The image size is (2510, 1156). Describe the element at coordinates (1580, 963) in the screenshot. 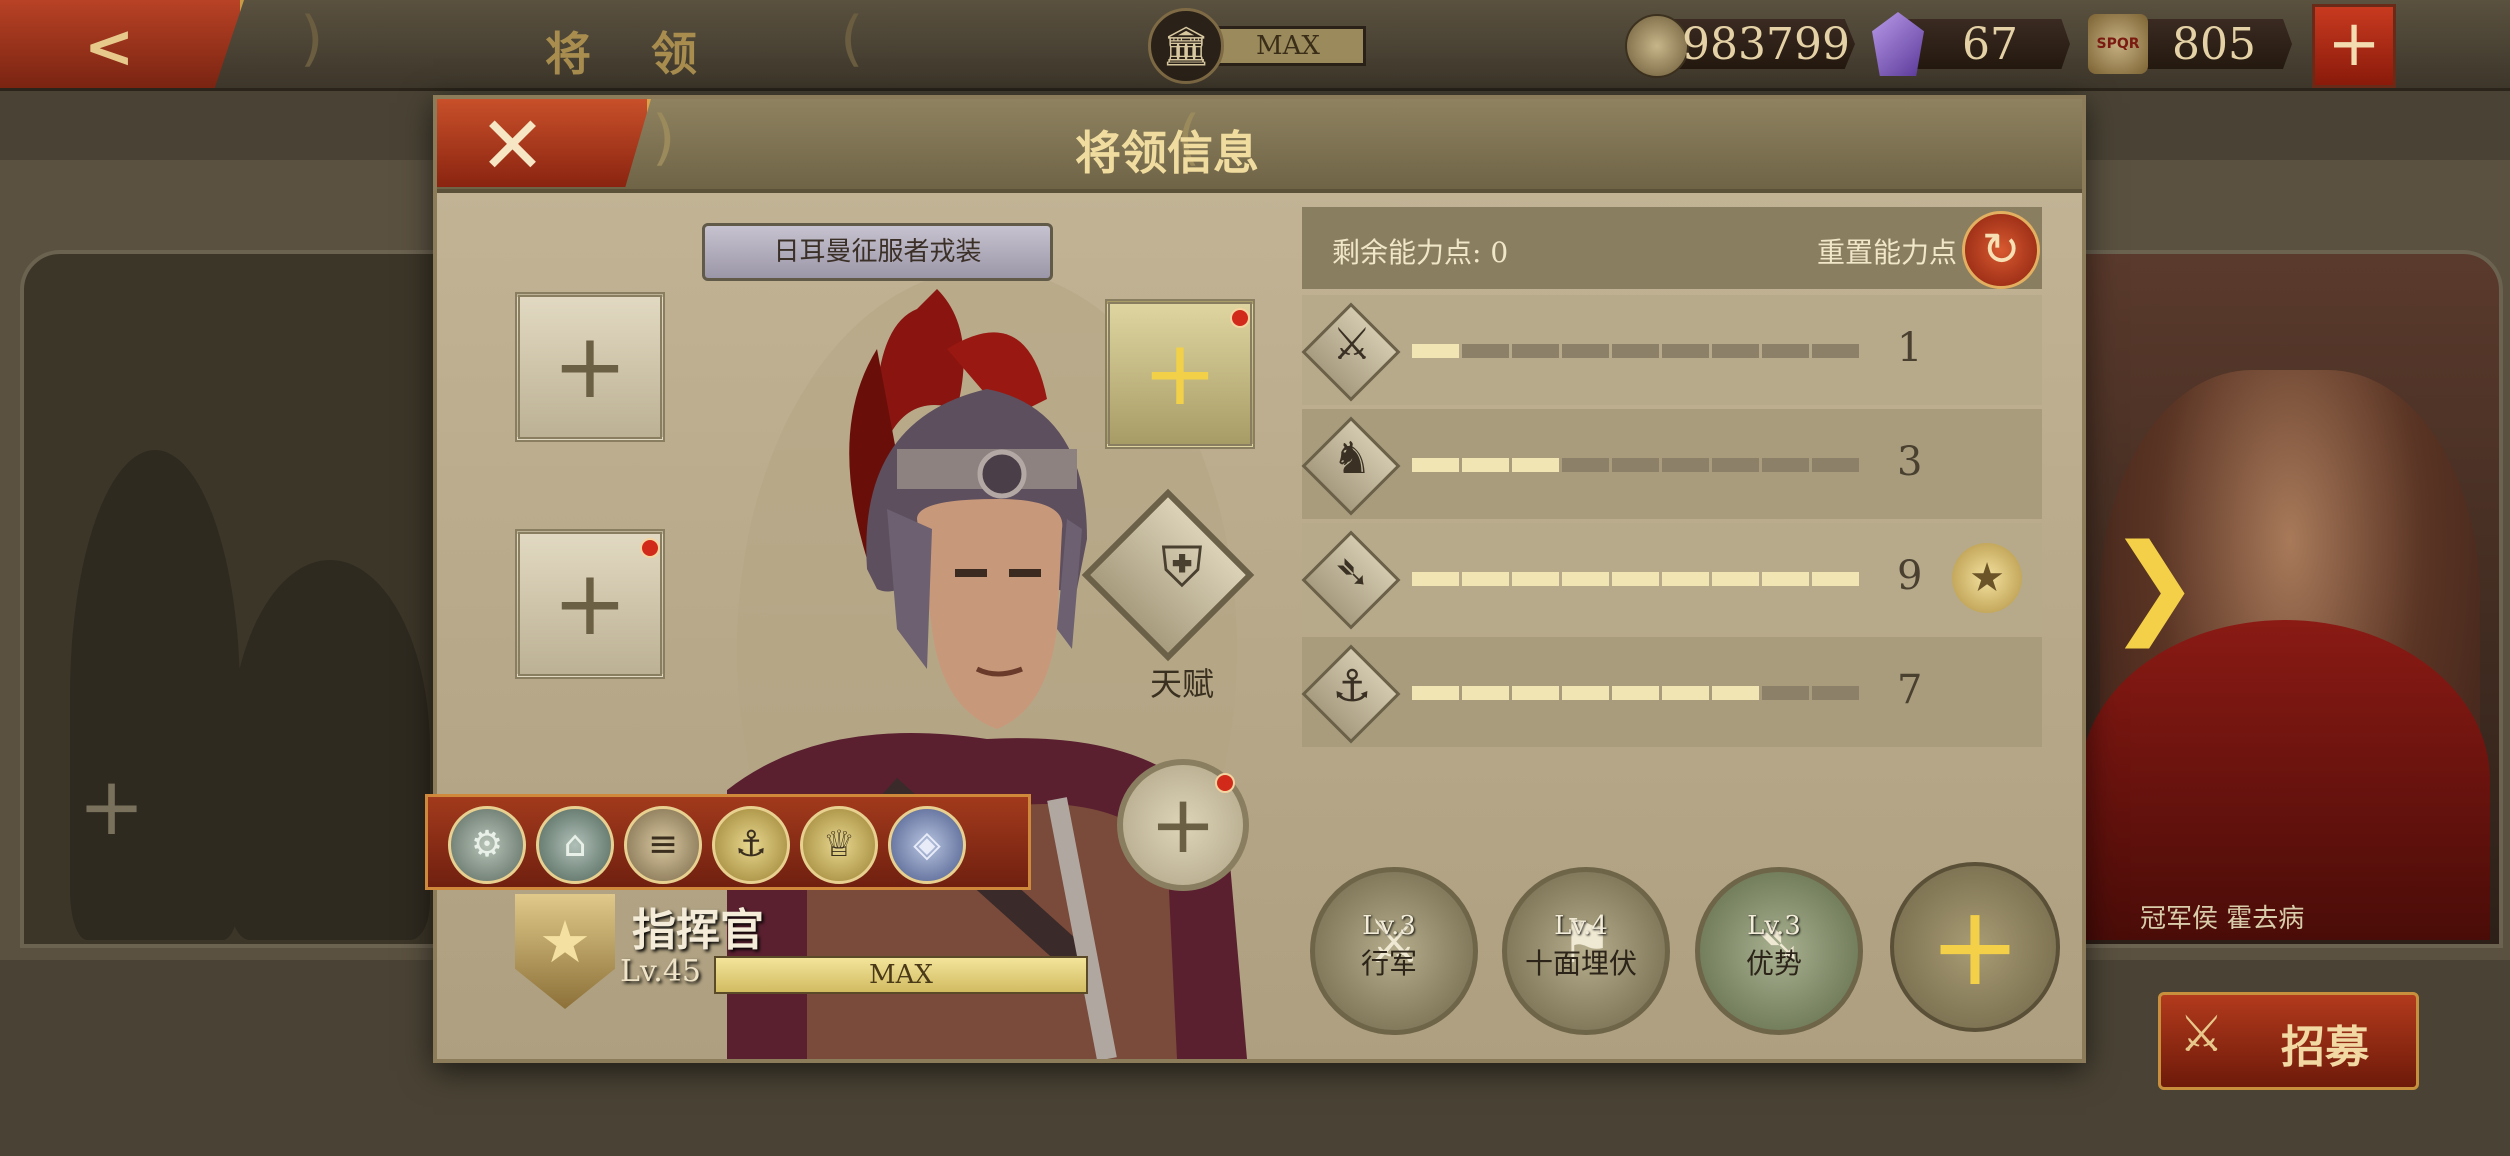

I see `troop-skill-name: 十面埋伏` at that location.